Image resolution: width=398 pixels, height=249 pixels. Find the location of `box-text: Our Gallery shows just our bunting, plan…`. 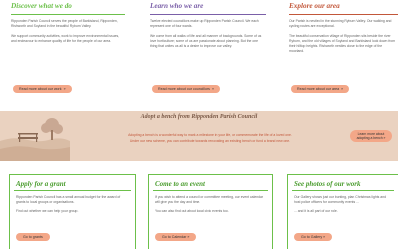

box-text: Our Gallery shows just our bunting, plan… is located at coordinates (343, 204).